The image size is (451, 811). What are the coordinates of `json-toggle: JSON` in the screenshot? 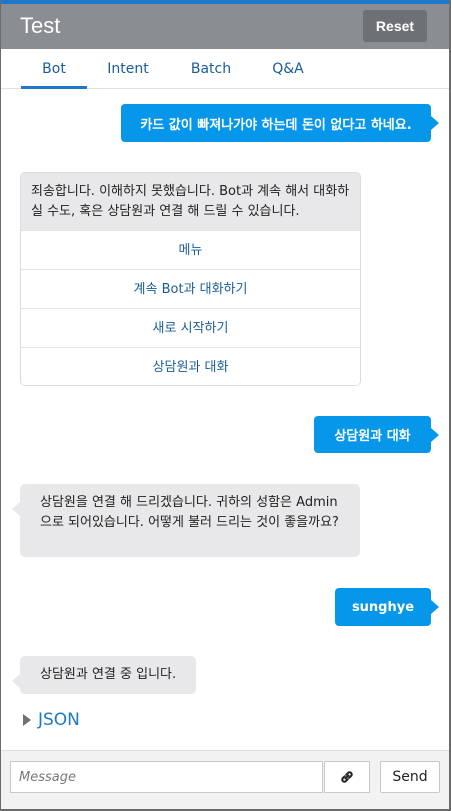 It's located at (51, 720).